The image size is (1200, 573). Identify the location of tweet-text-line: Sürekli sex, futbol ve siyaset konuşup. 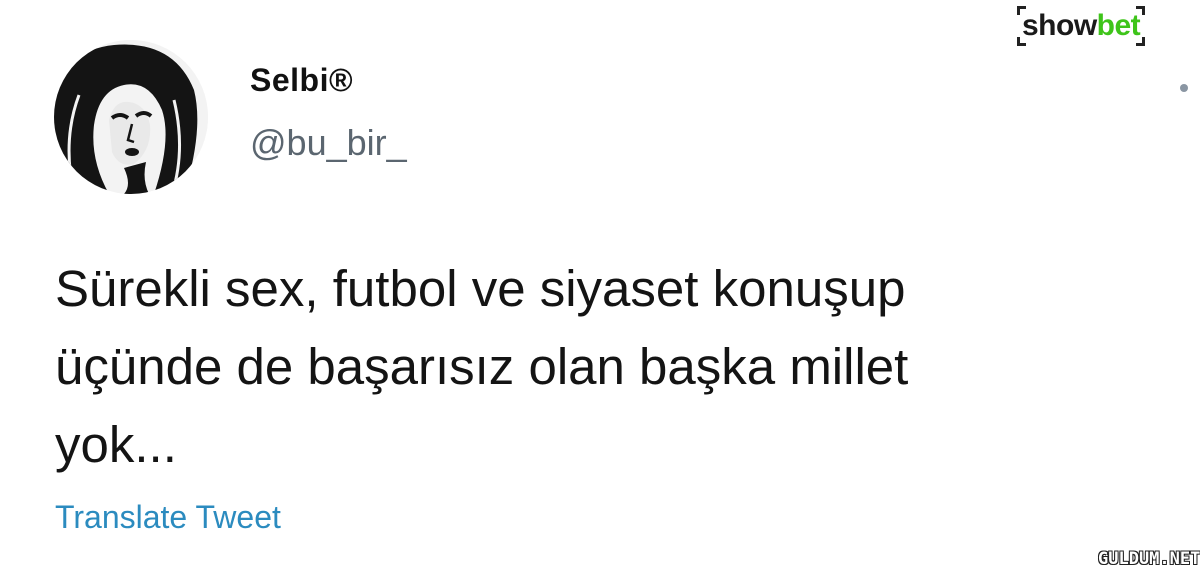
(480, 288).